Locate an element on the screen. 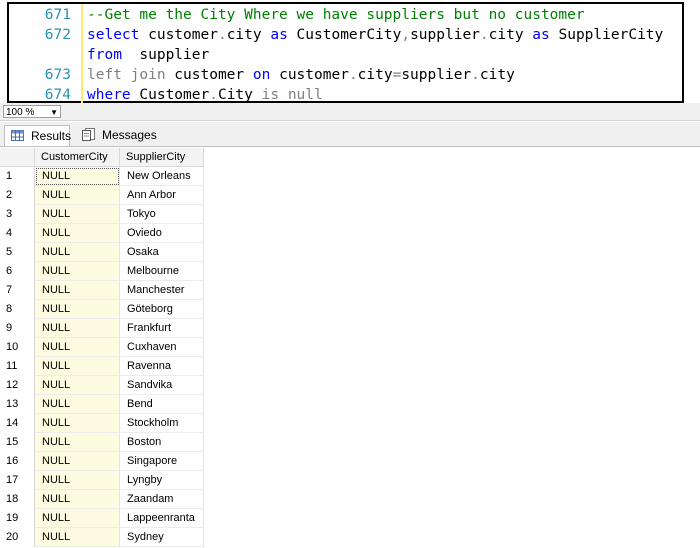  row-number: 10 is located at coordinates (17, 347).